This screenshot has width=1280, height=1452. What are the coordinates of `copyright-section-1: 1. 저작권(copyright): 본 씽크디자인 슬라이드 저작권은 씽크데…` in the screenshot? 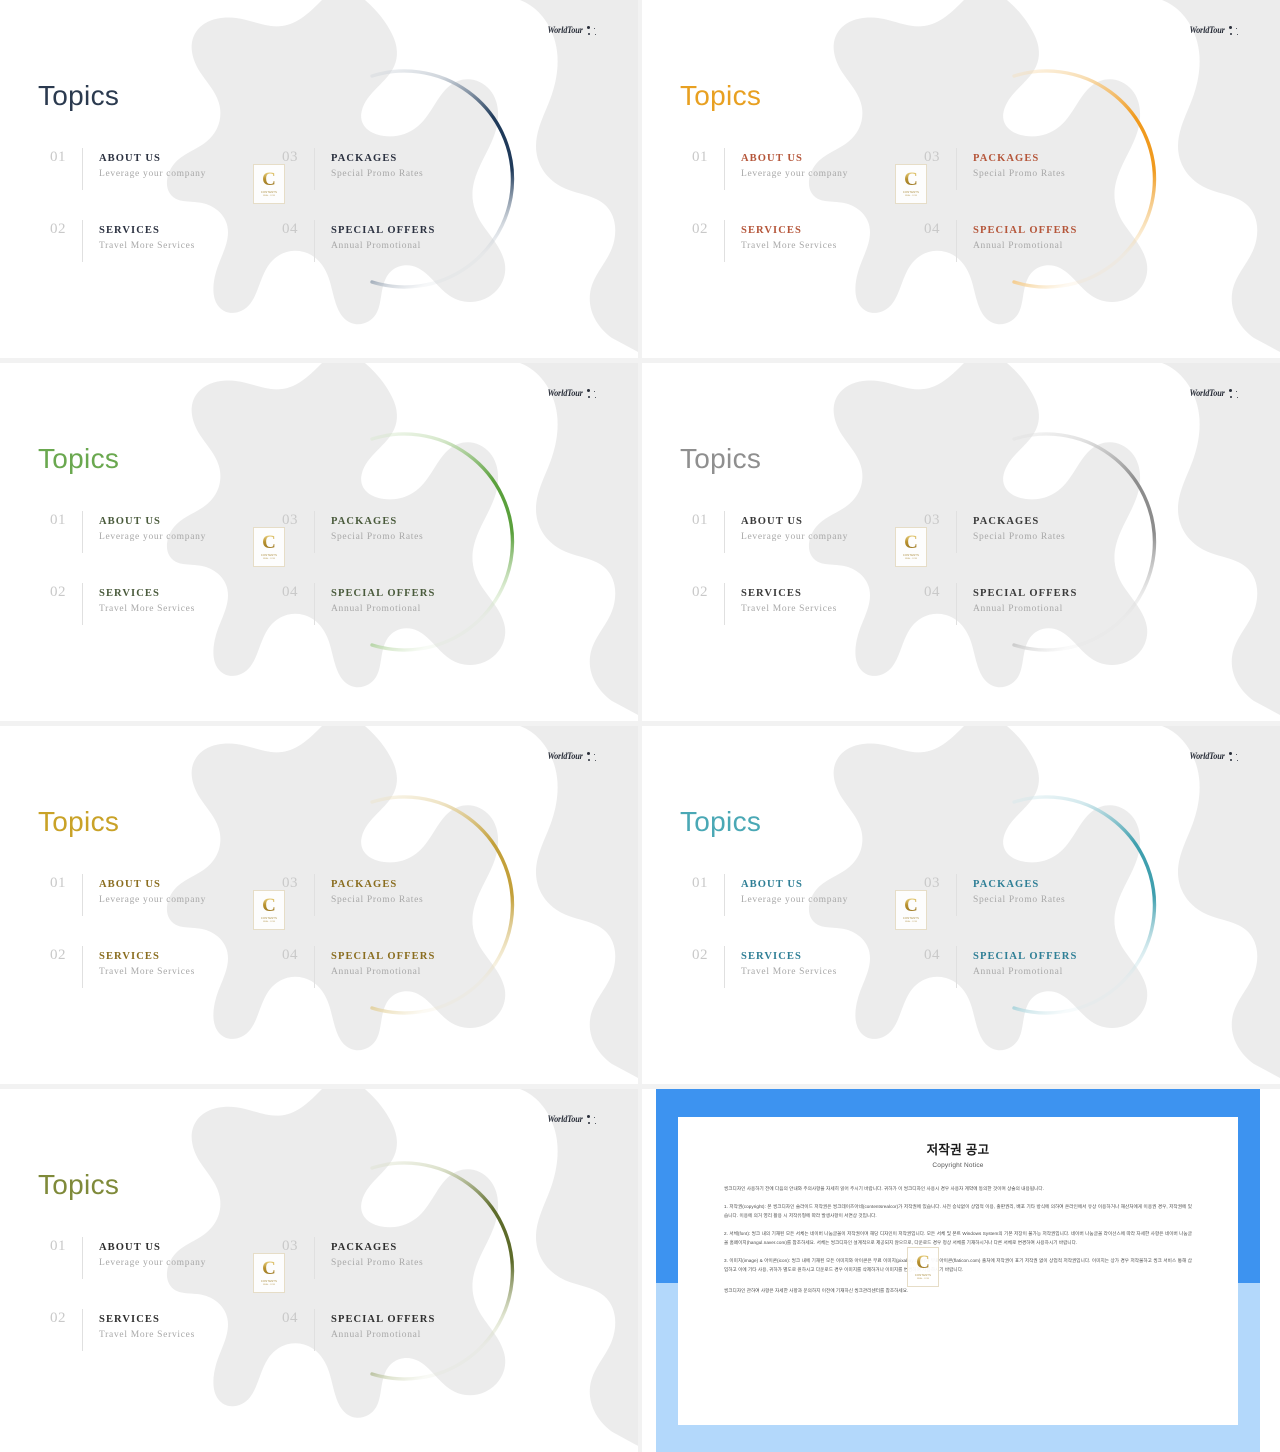 It's located at (958, 1210).